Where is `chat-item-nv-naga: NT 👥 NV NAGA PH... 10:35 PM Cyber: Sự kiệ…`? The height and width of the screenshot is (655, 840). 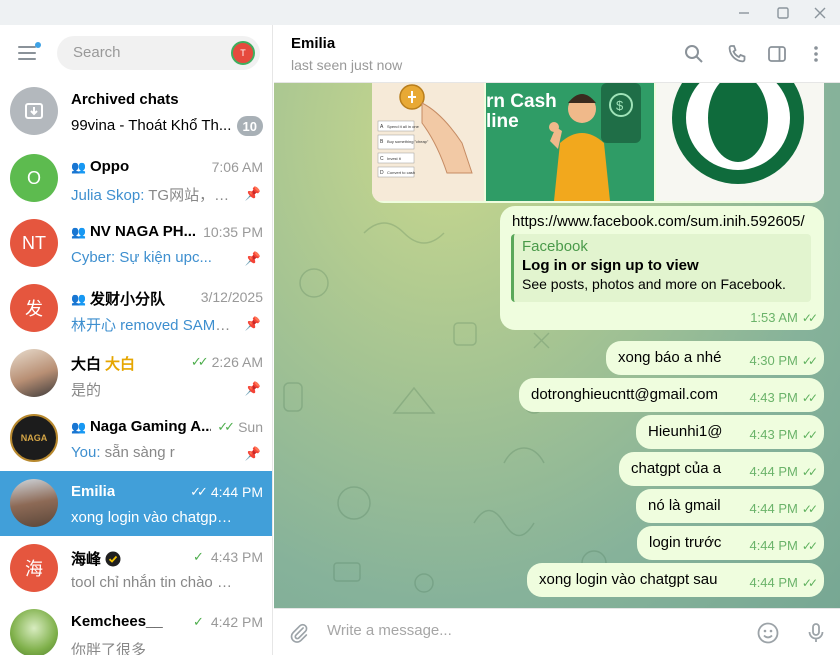
chat-item-nv-naga: NT 👥 NV NAGA PH... 10:35 PM Cyber: Sự kiệ… is located at coordinates (136, 243).